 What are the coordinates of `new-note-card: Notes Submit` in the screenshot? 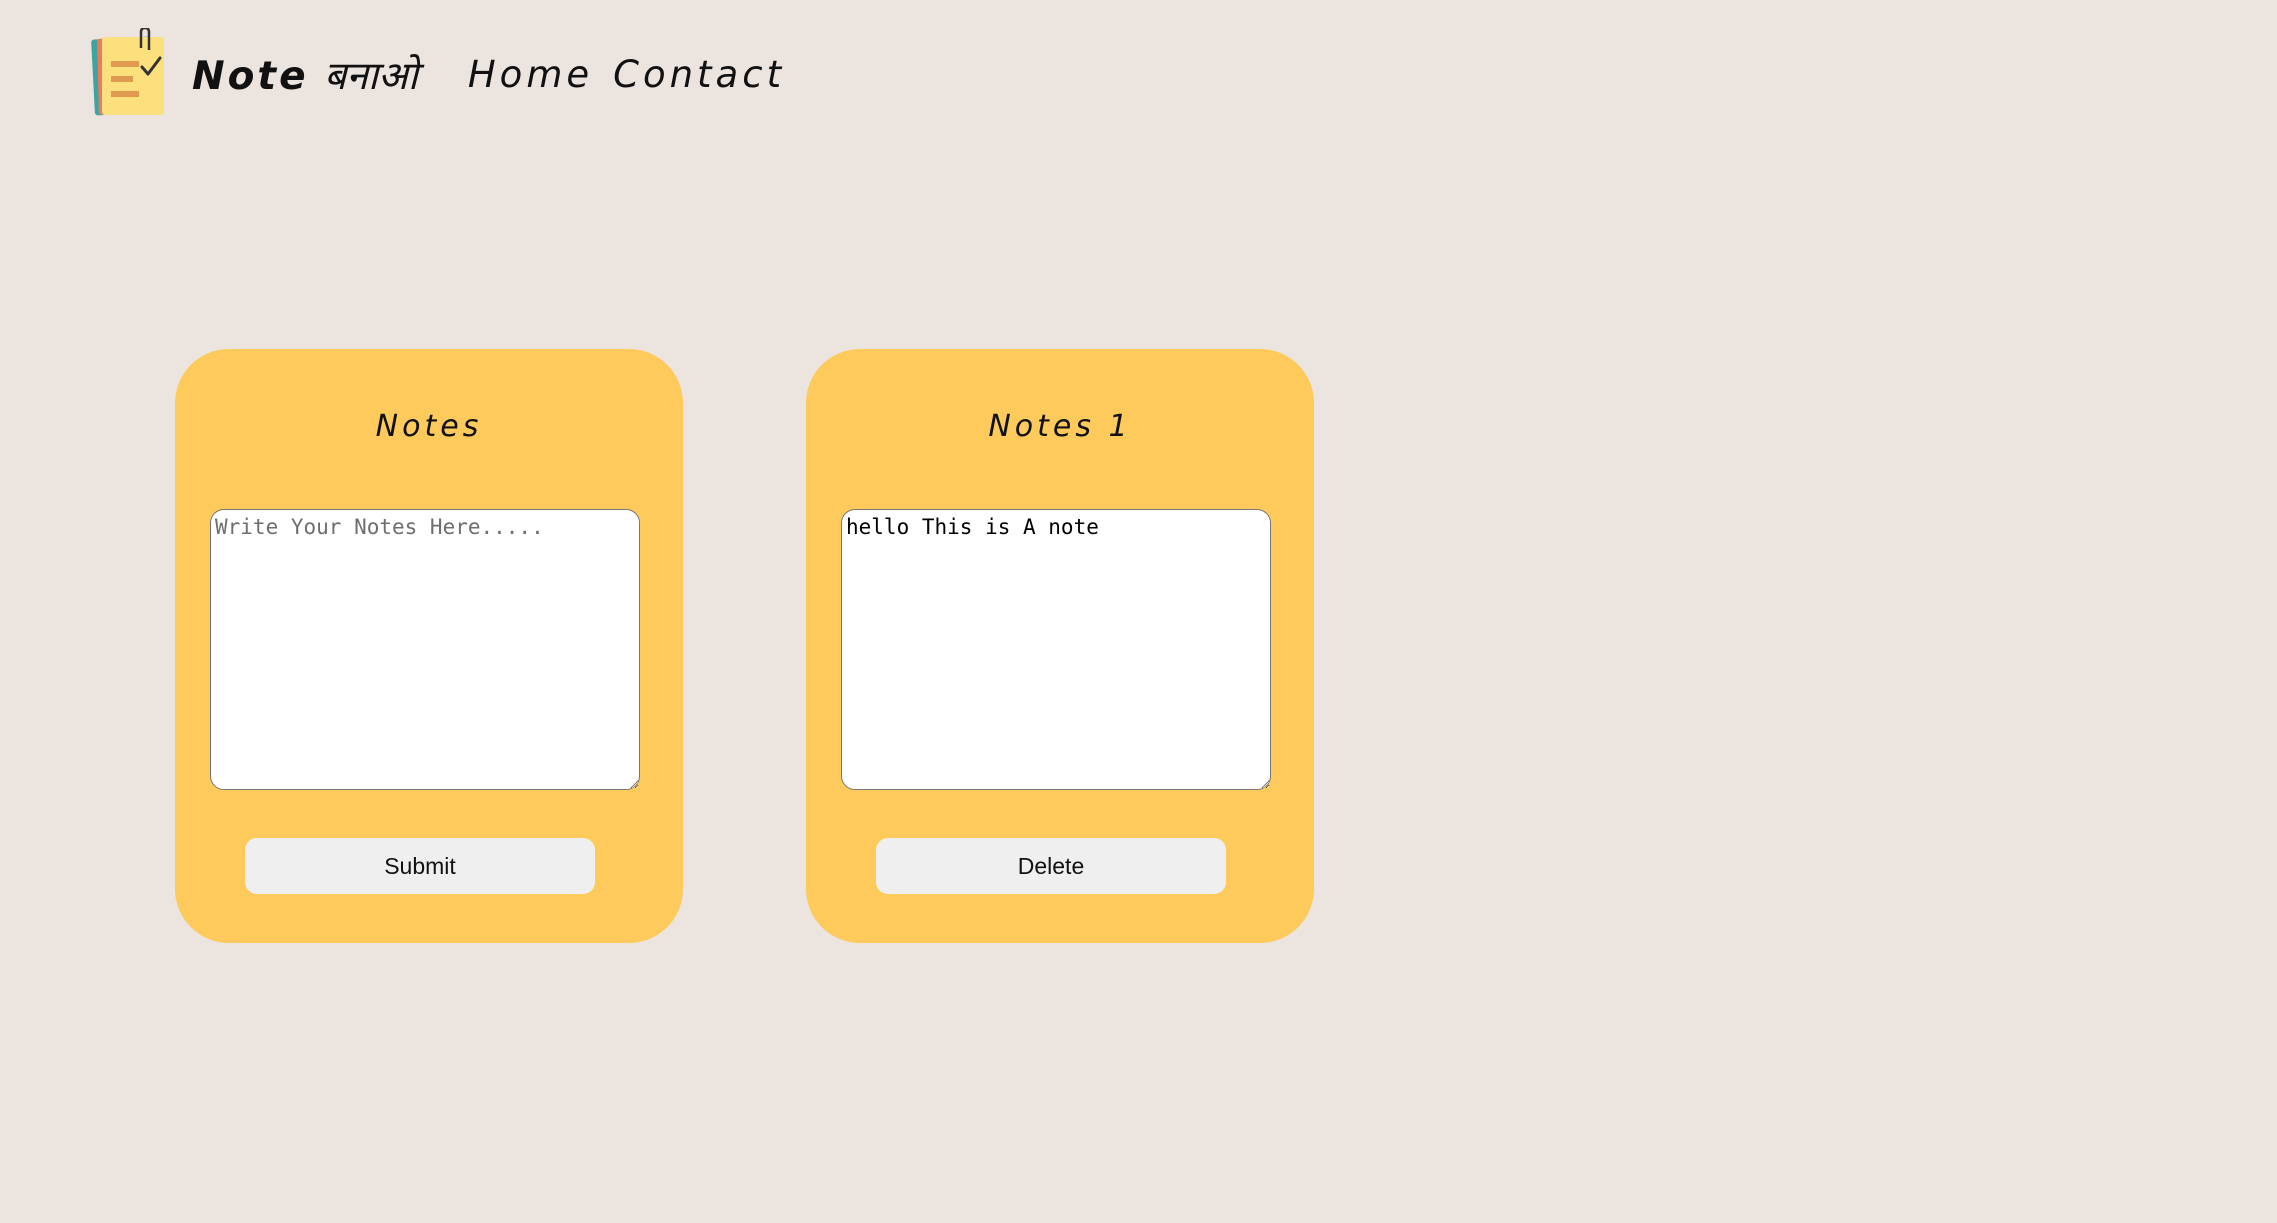 It's located at (429, 646).